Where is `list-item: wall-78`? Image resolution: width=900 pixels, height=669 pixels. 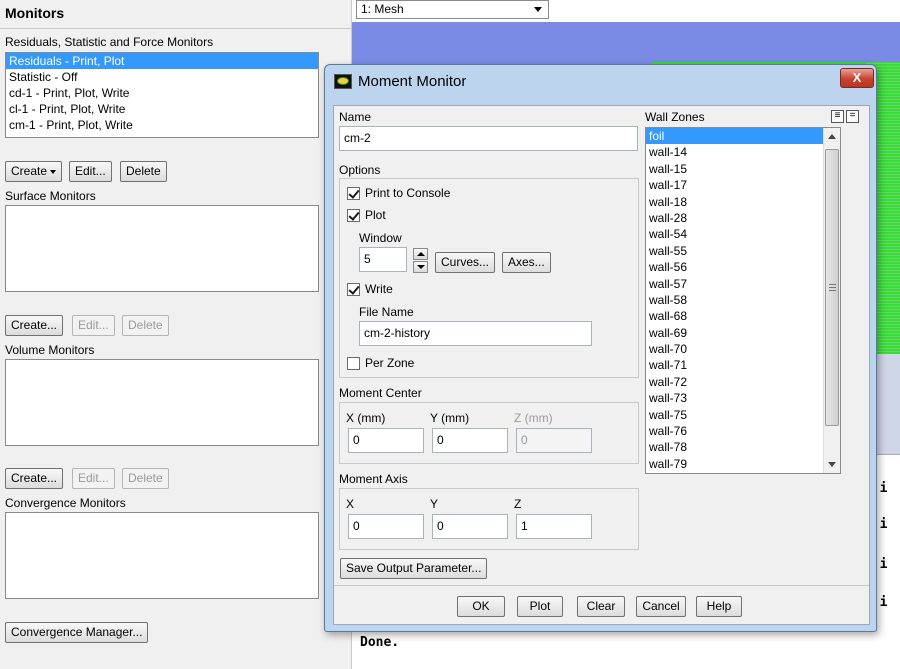 list-item: wall-78 is located at coordinates (743, 447).